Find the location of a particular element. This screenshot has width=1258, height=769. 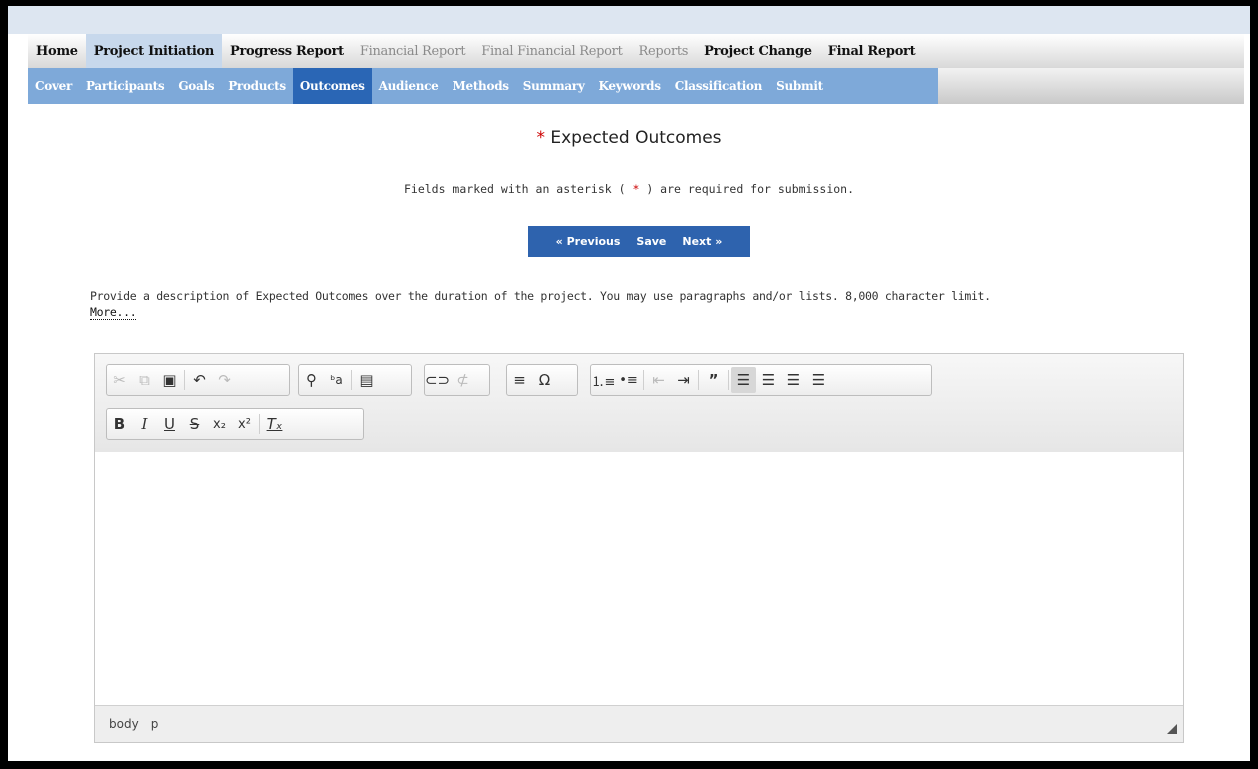

element-path-body: body is located at coordinates (124, 724).